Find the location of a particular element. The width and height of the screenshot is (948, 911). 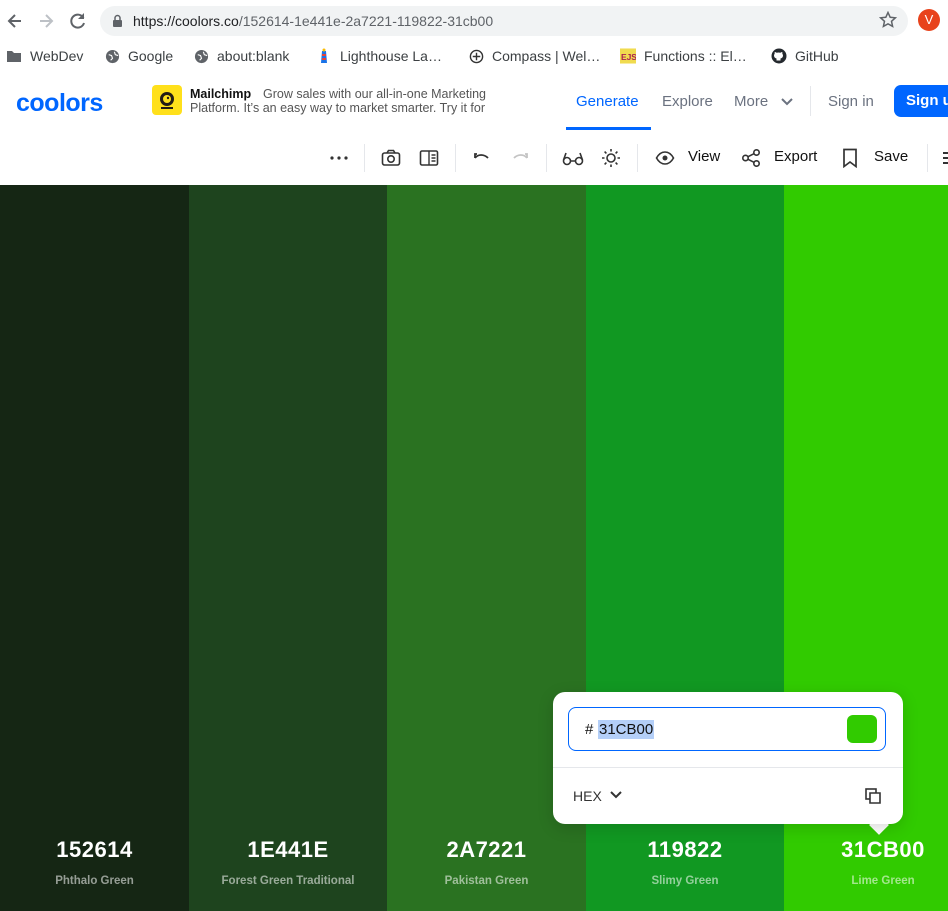

redo-icon is located at coordinates (520, 158).